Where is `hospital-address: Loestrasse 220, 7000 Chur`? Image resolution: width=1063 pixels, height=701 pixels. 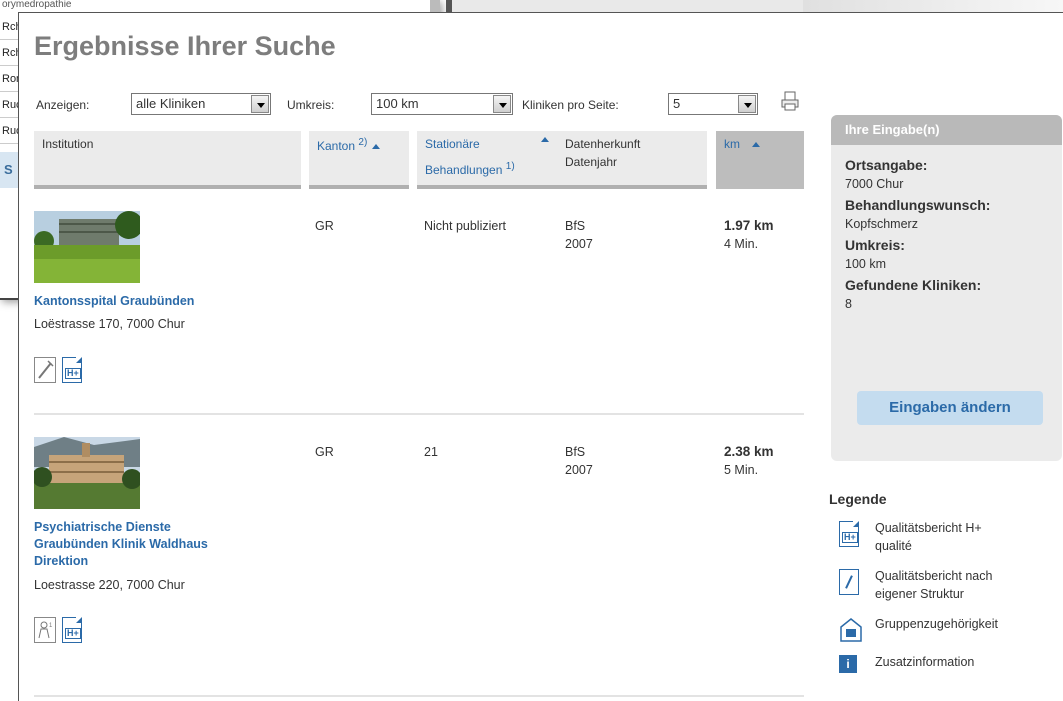 hospital-address: Loestrasse 220, 7000 Chur is located at coordinates (109, 585).